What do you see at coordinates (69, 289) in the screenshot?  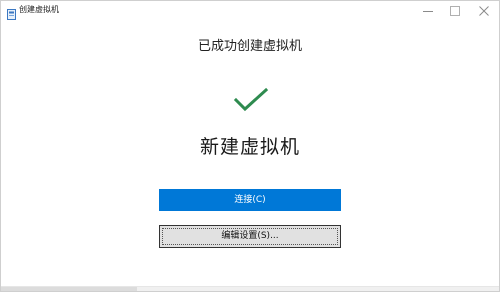 I see `bottom-strip-segment` at bounding box center [69, 289].